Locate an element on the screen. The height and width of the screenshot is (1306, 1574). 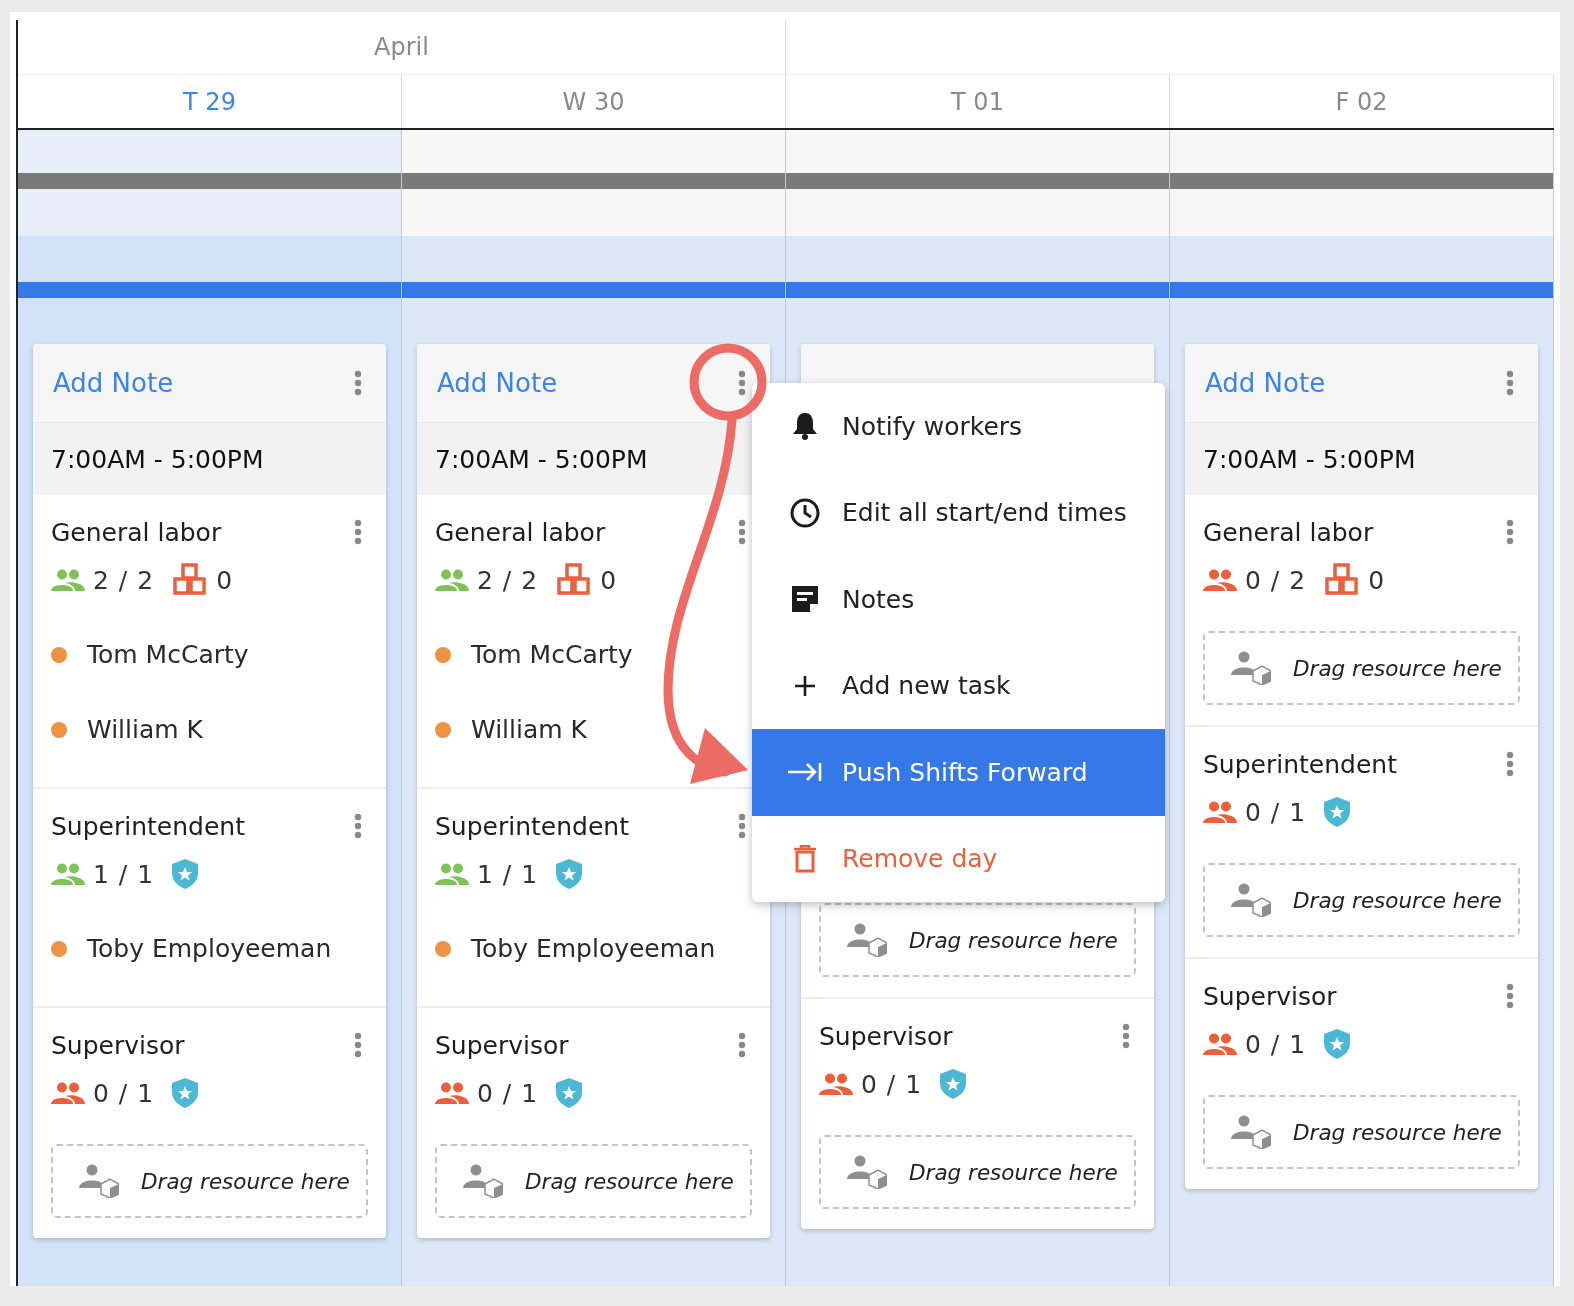
note-icon is located at coordinates (805, 599).